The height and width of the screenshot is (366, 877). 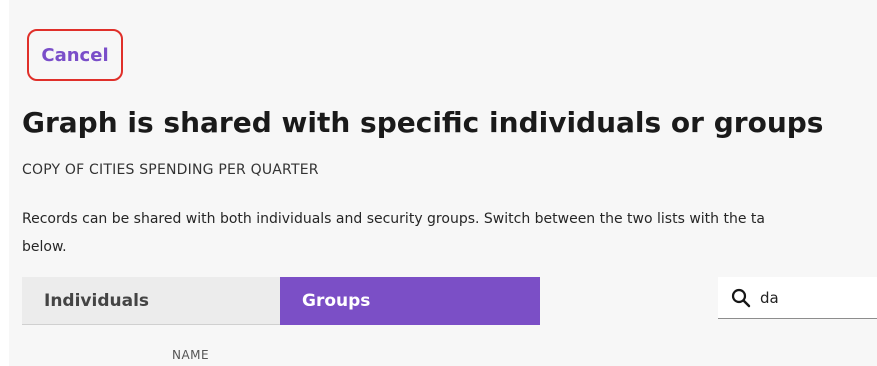 I want to click on search-box, so click(x=797, y=298).